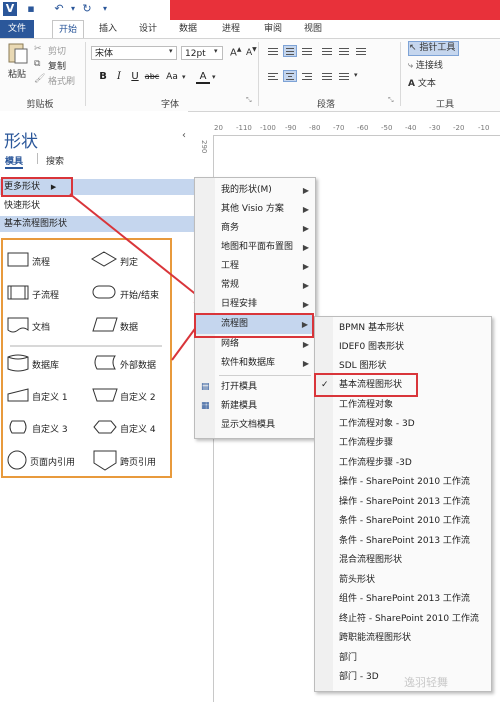  I want to click on menu-item-label: 组件 - SharePoint 2013 工作流, so click(404, 599).